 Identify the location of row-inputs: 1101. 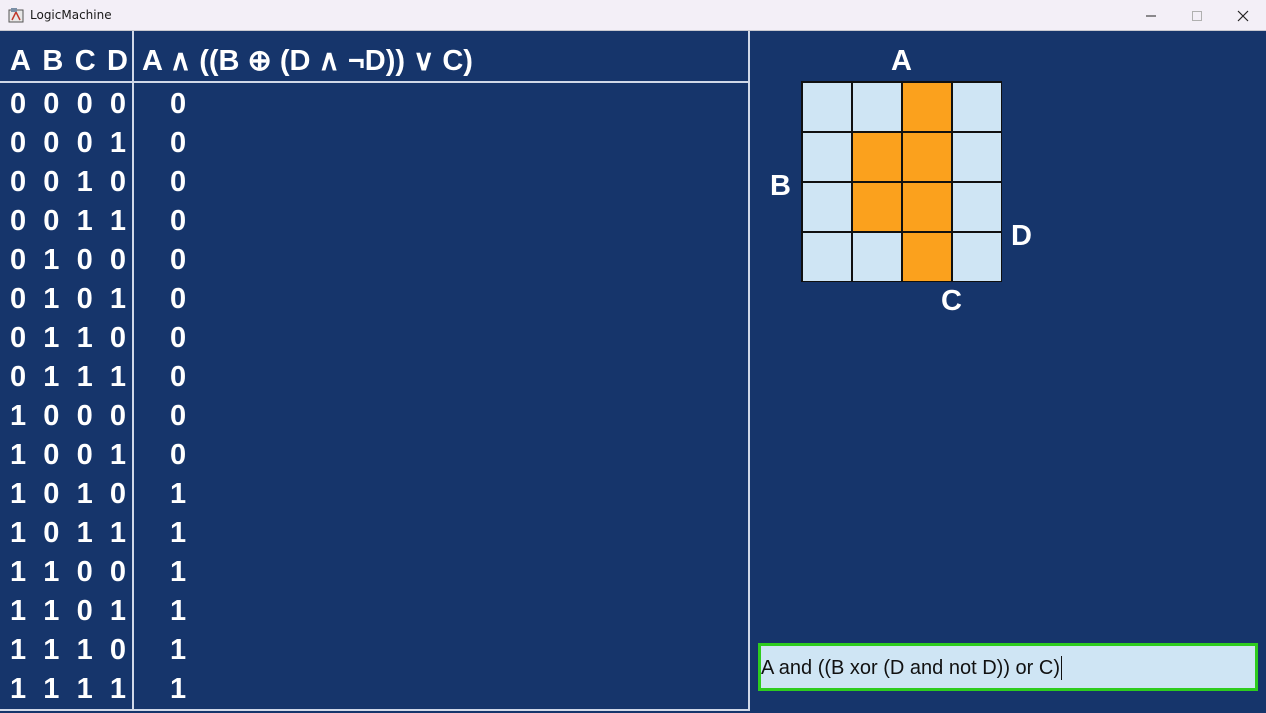
(68, 611).